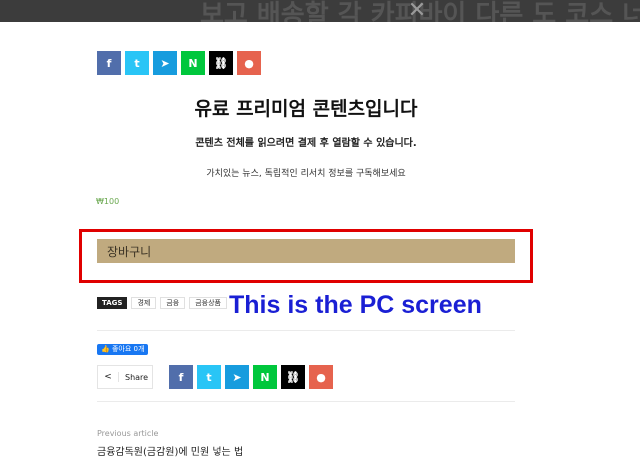  What do you see at coordinates (306, 109) in the screenshot?
I see `paywall-title: 유료 프리미엄 콘텐츠입니다` at bounding box center [306, 109].